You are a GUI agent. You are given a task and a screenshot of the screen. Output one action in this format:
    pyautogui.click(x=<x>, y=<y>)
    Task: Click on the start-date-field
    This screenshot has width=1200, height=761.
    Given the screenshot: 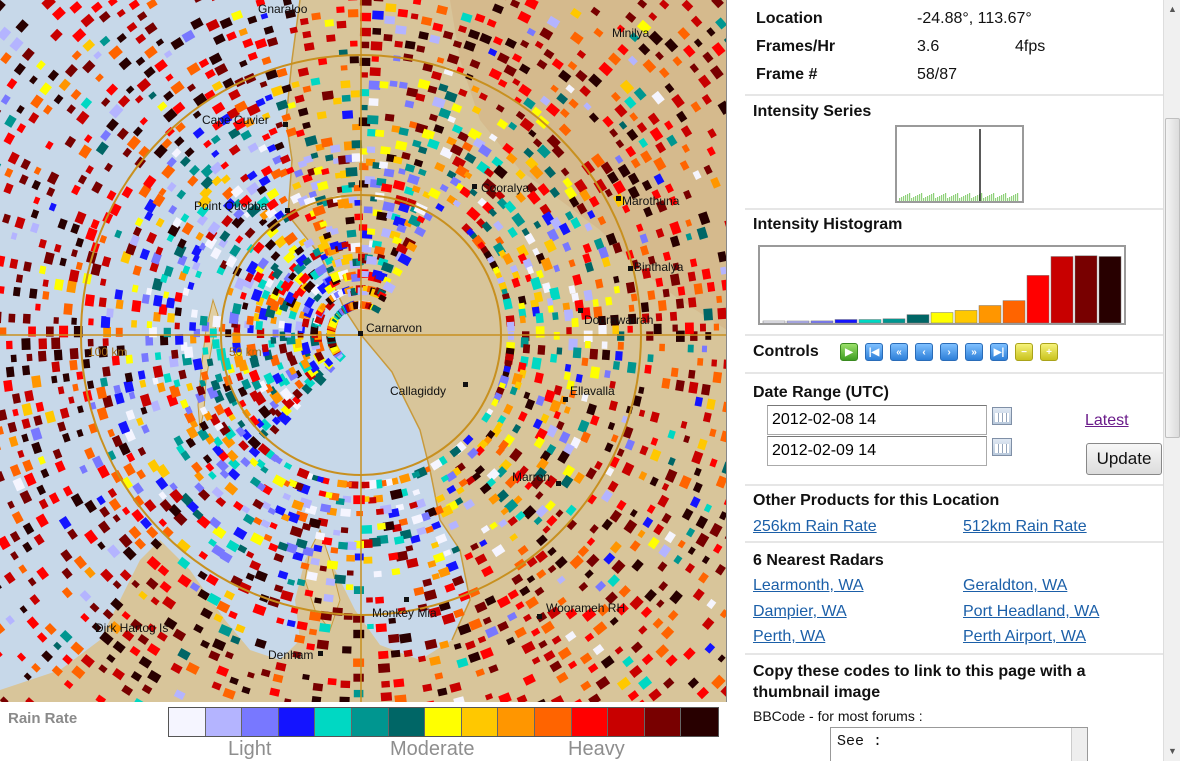 What is the action you would take?
    pyautogui.click(x=877, y=420)
    